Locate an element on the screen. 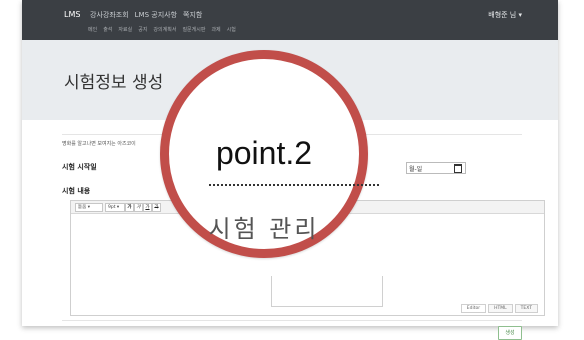 The image size is (584, 340). user-menu: 배형준 님 ▾ is located at coordinates (505, 15).